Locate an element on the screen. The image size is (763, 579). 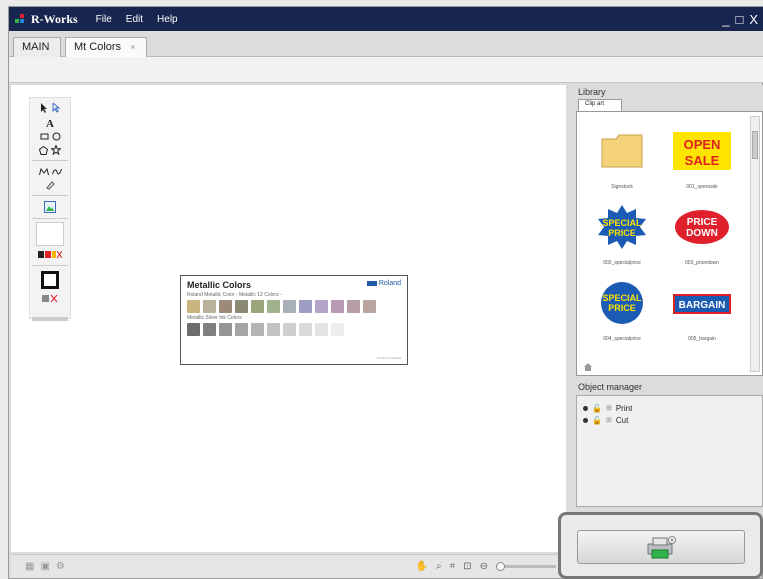
tab-main-label: MAIN is located at coordinates (36, 47).